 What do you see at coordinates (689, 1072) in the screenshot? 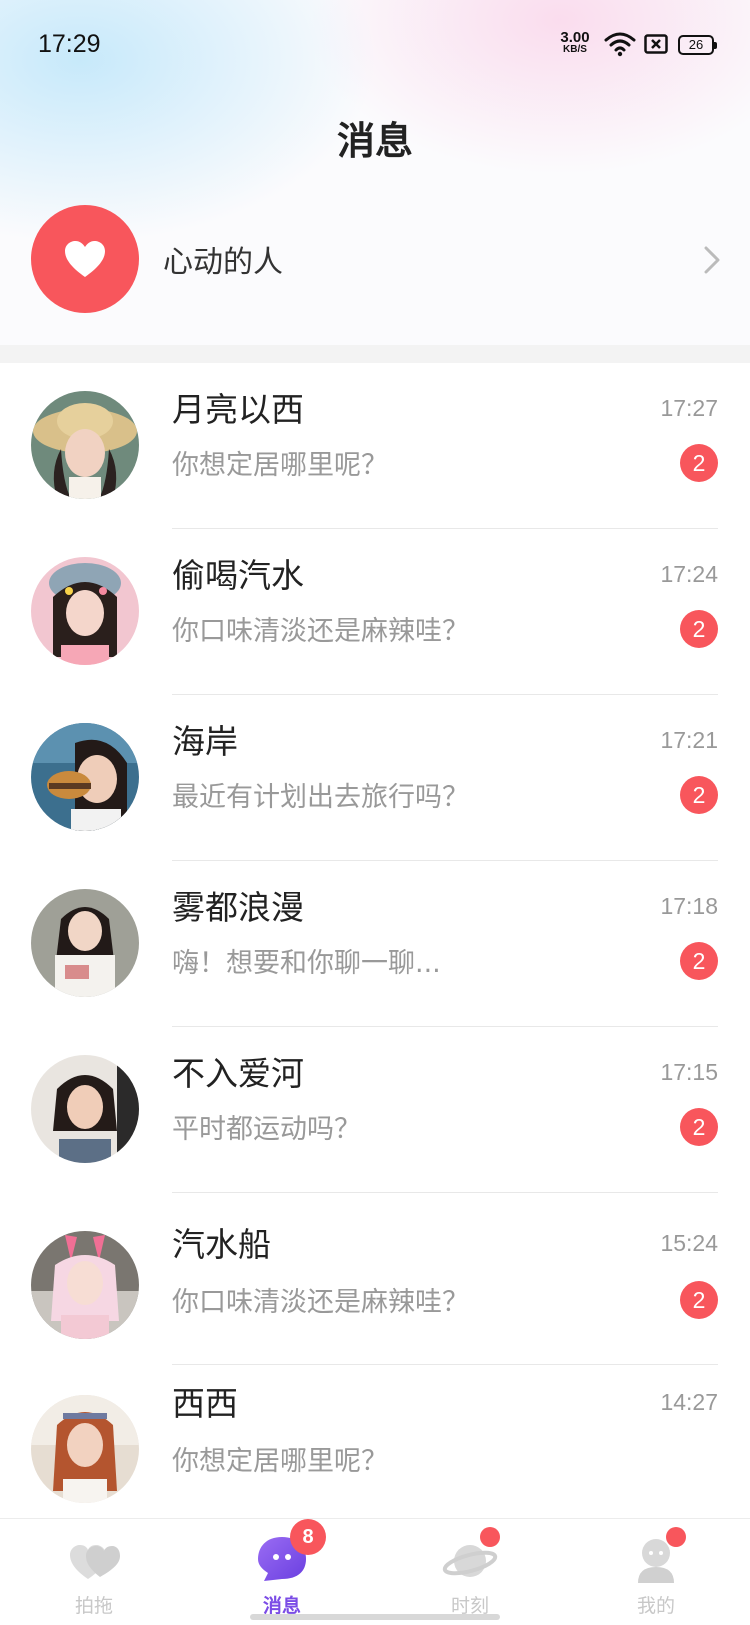
I see `chat-time: 17:15` at bounding box center [689, 1072].